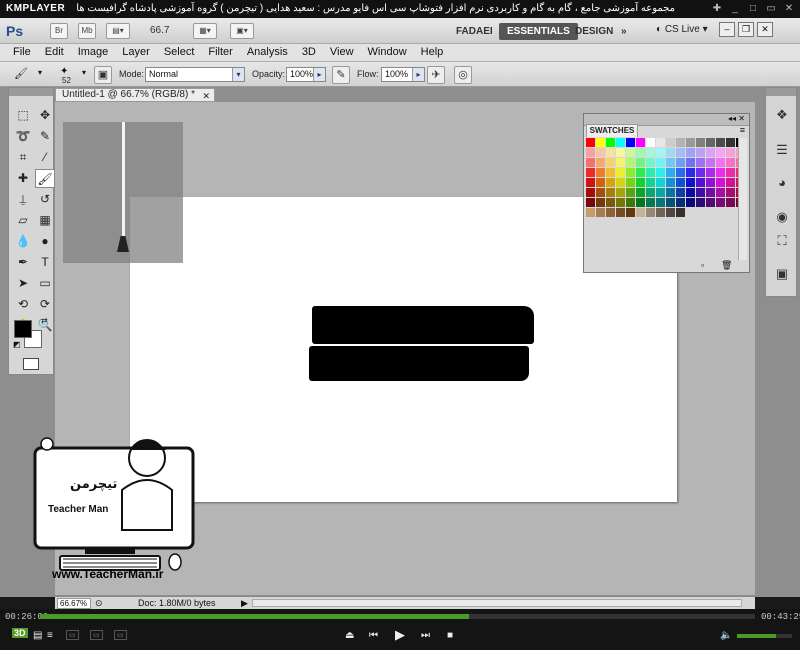  What do you see at coordinates (159, 30) in the screenshot?
I see `zoom-level: 66.7` at bounding box center [159, 30].